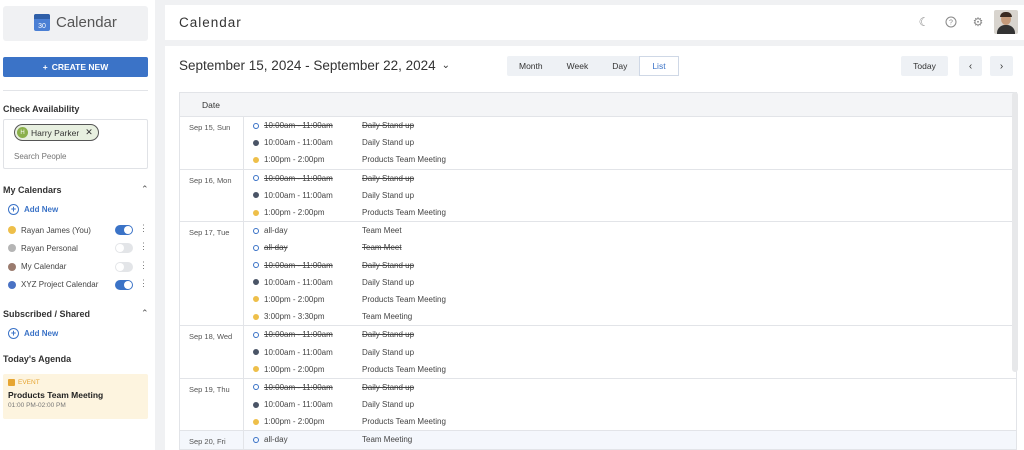 This screenshot has width=1024, height=450. Describe the element at coordinates (294, 317) in the screenshot. I see `event-time: 3:00pm - 3:30pm` at that location.